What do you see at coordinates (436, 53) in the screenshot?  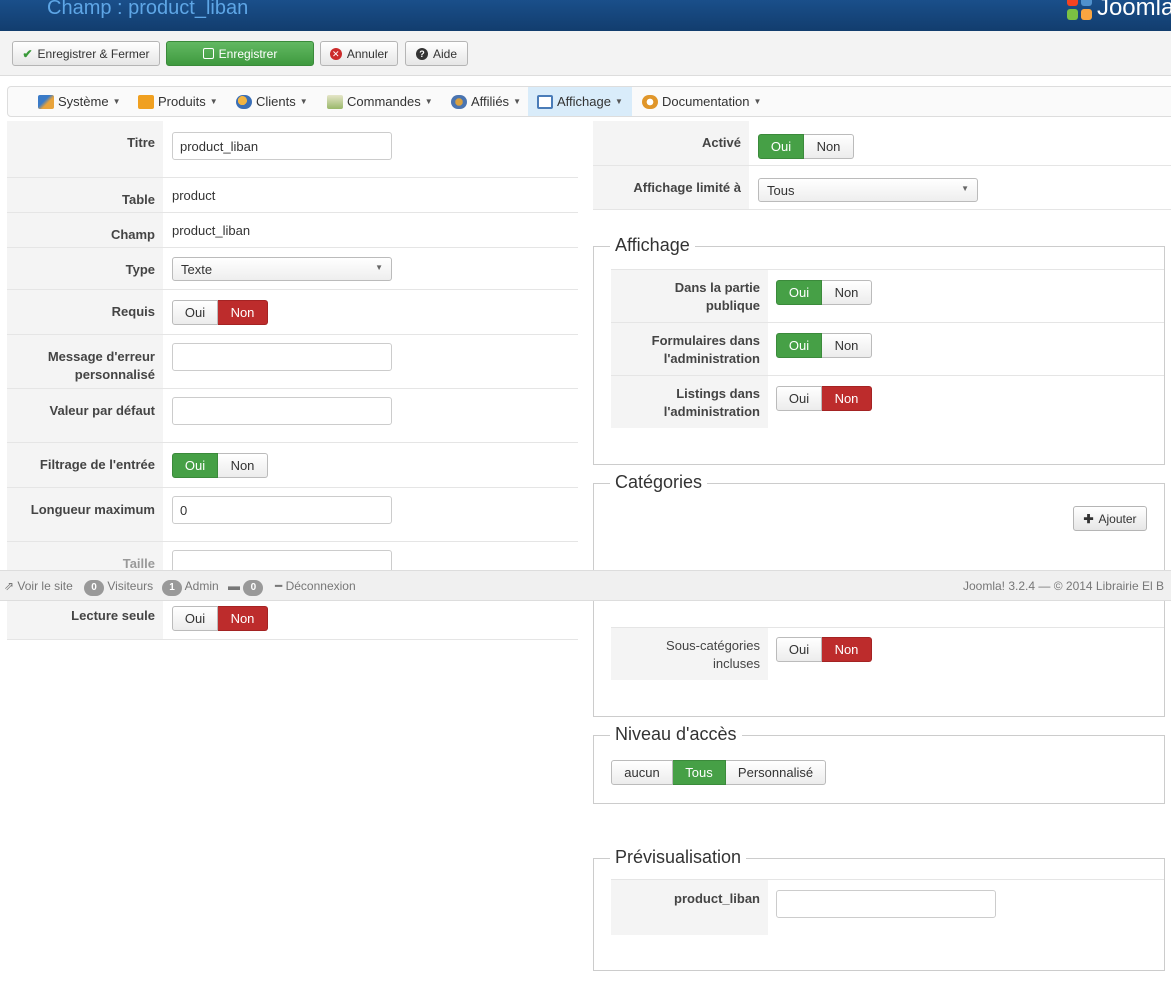 I see `help-button: ? Aide` at bounding box center [436, 53].